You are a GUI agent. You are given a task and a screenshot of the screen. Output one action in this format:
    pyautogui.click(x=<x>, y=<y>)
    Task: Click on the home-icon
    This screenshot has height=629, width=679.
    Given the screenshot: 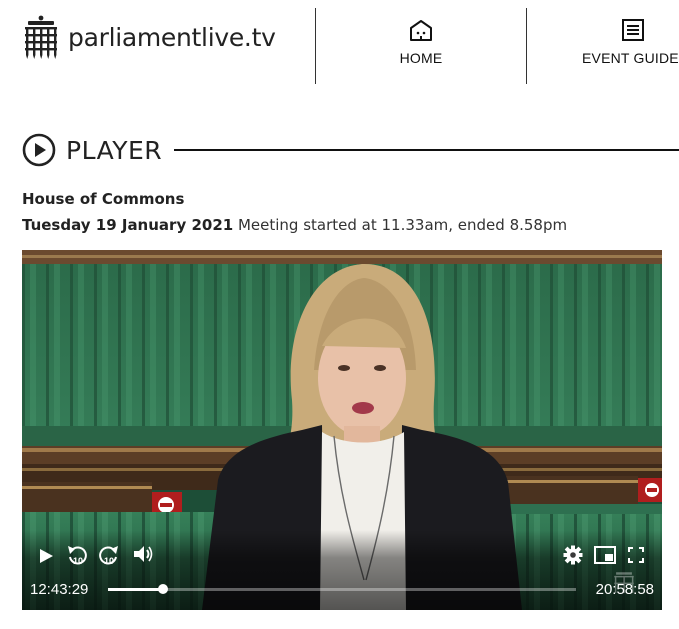 What is the action you would take?
    pyautogui.click(x=421, y=30)
    